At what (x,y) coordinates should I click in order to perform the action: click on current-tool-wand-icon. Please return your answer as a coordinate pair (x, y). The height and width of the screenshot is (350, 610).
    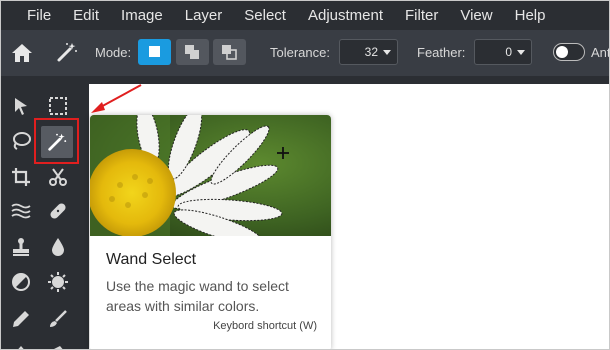
    Looking at the image, I should click on (67, 52).